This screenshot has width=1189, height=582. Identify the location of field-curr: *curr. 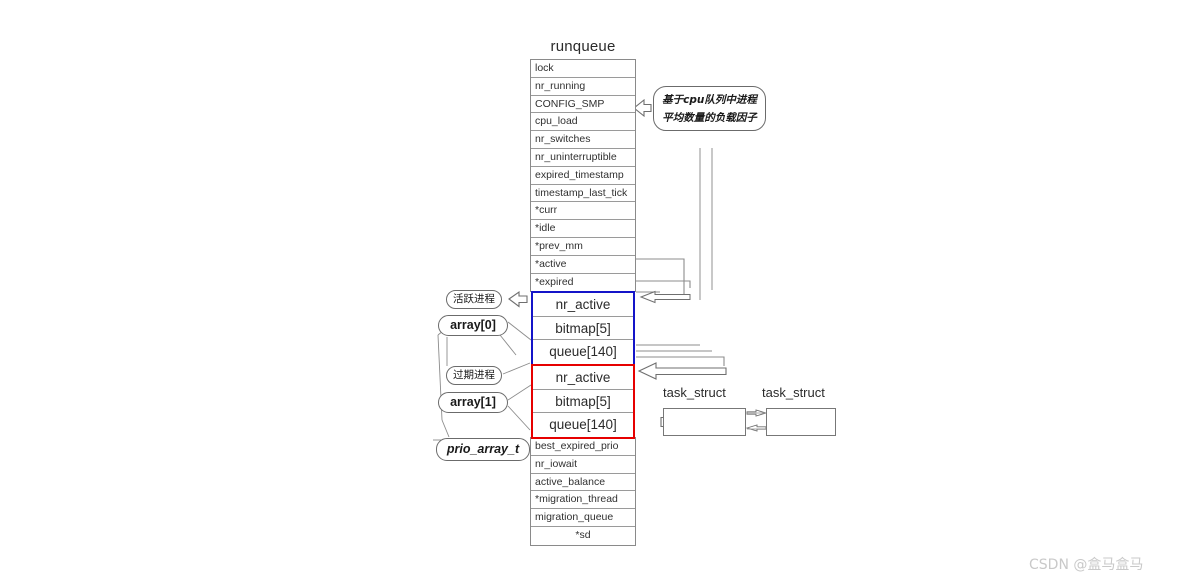
(583, 211).